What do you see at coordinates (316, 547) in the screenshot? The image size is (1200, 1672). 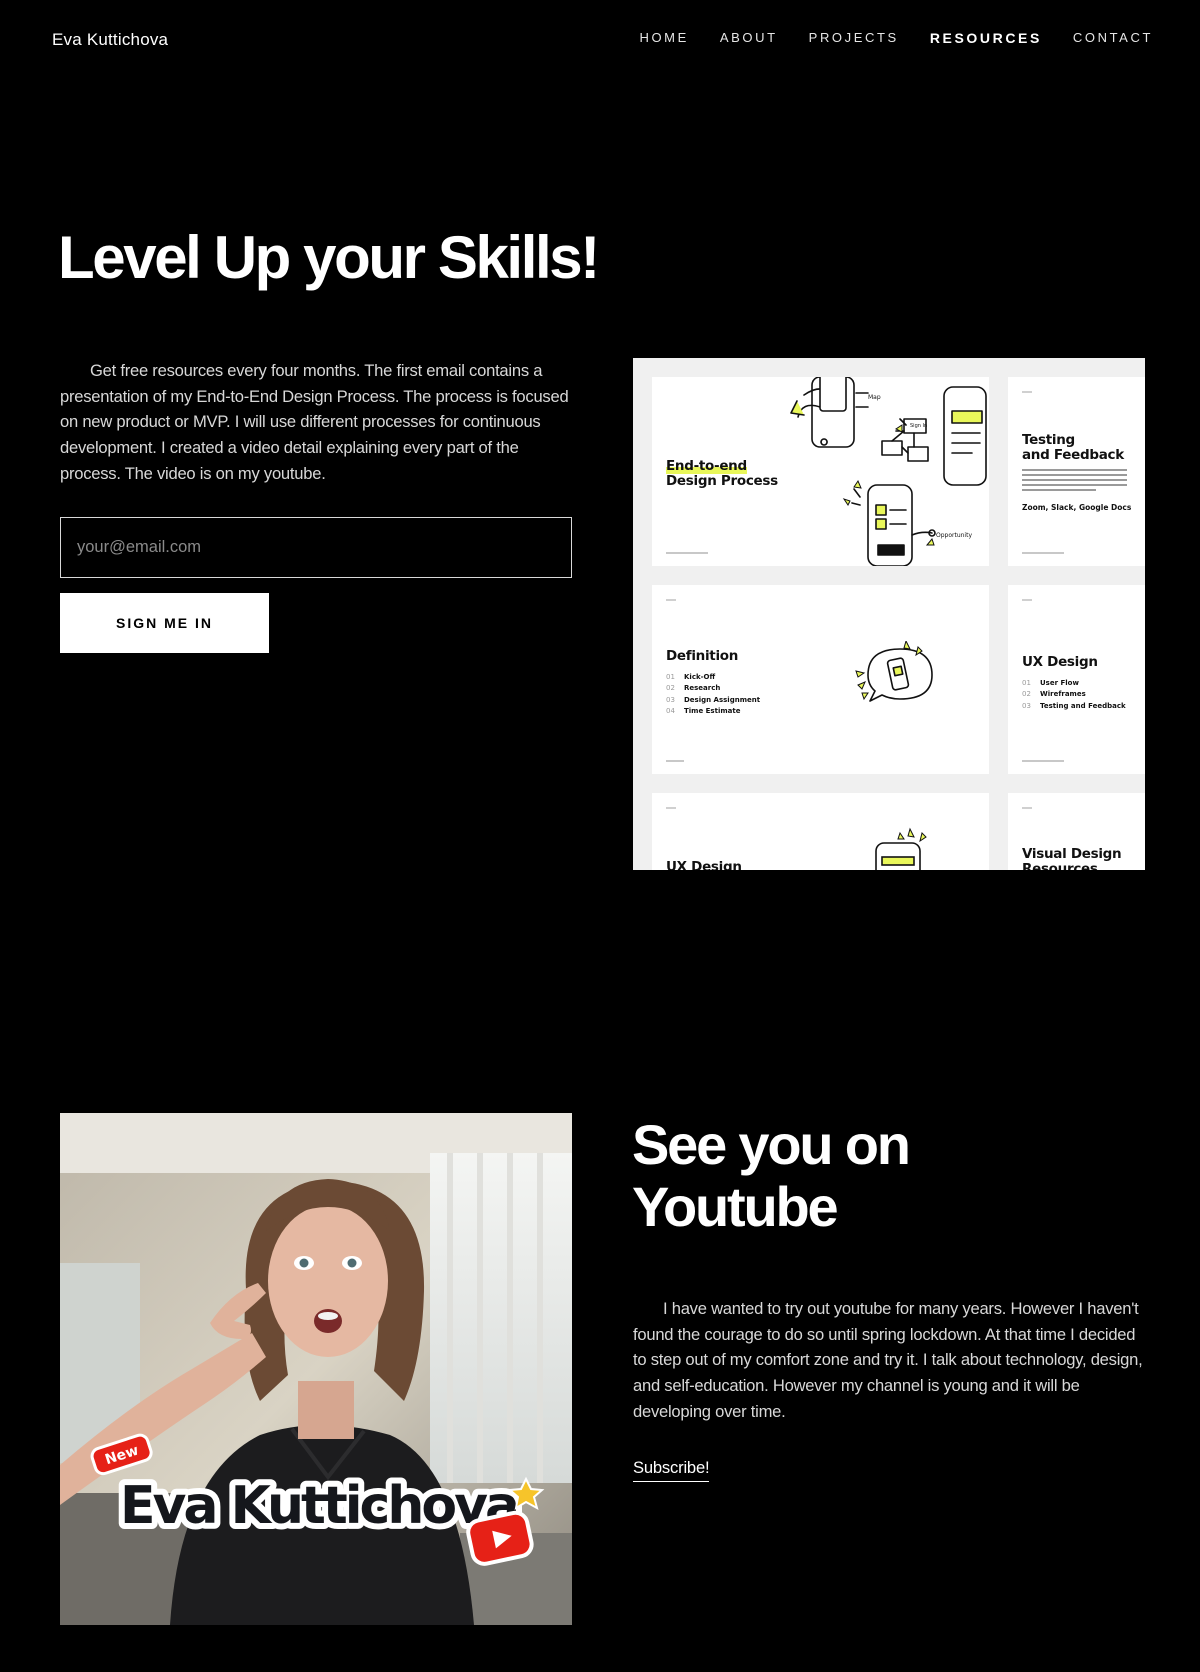 I see `email-input` at bounding box center [316, 547].